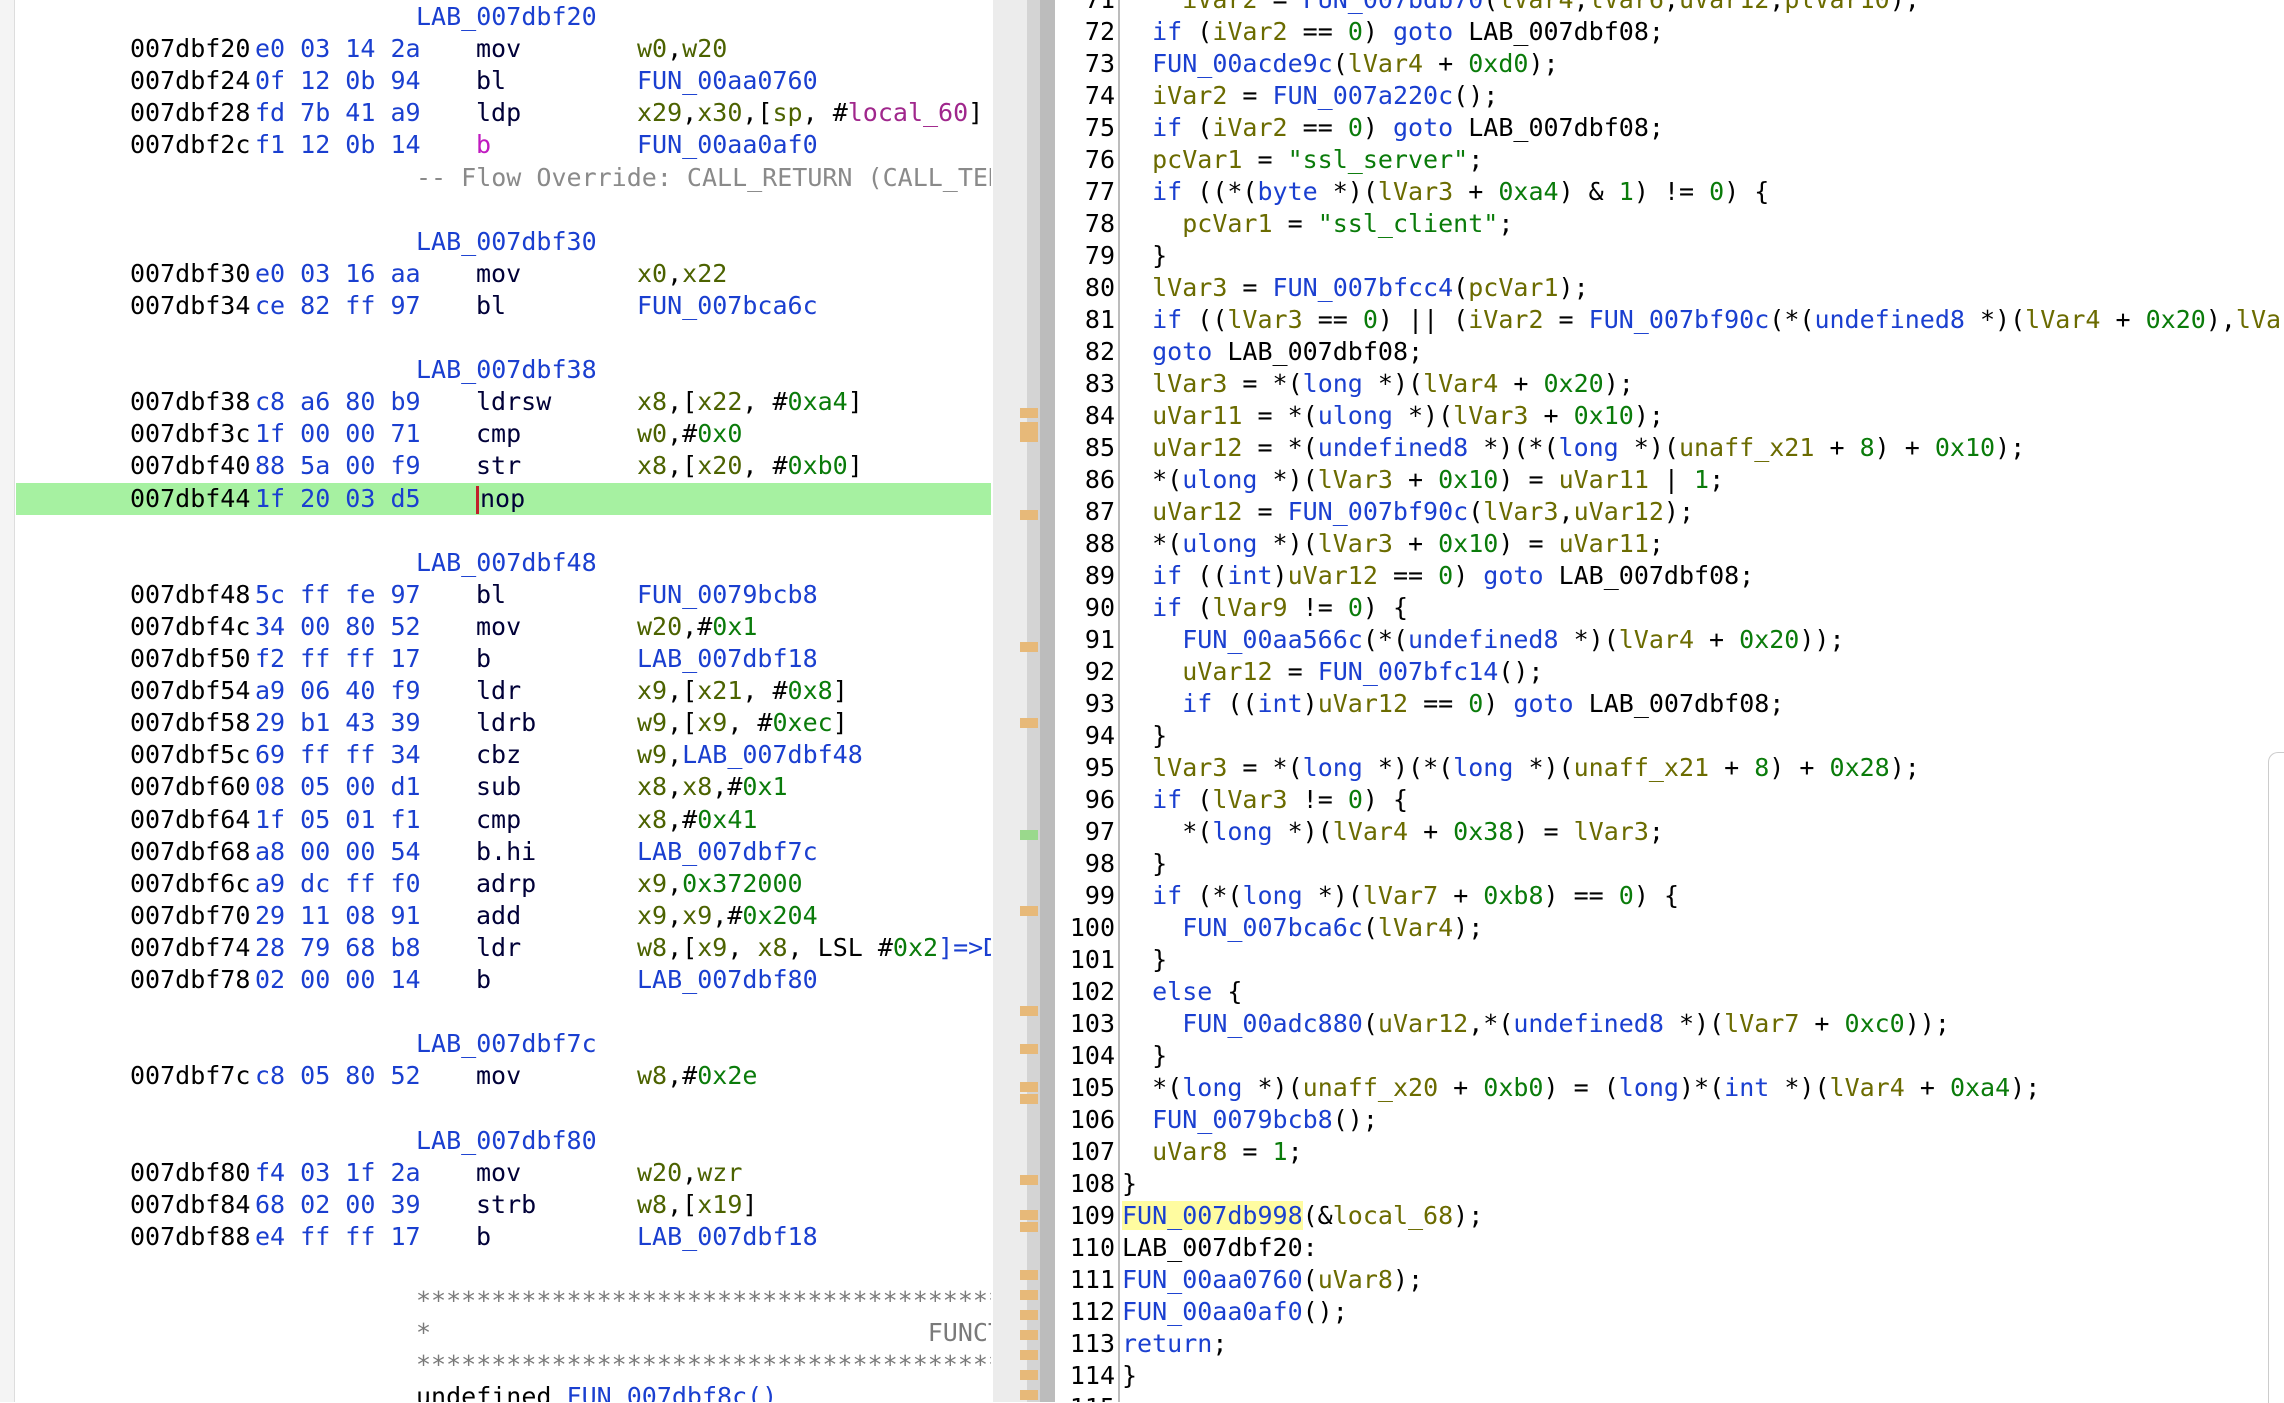 This screenshot has height=1403, width=2284. What do you see at coordinates (1671, 256) in the screenshot?
I see `decompiler-line: 79 }` at bounding box center [1671, 256].